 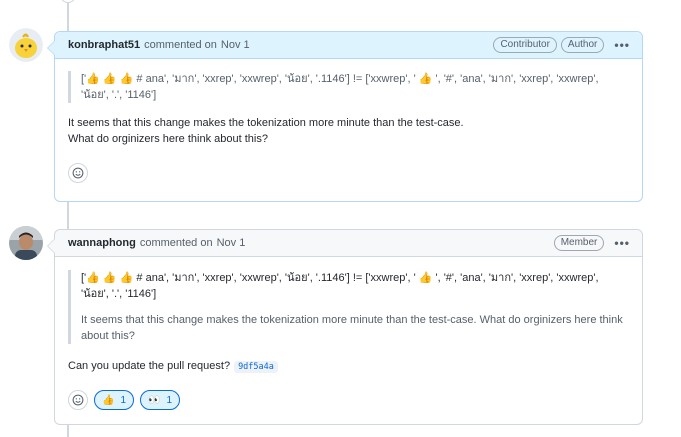 I want to click on eyes-icon: 👀, so click(x=154, y=400).